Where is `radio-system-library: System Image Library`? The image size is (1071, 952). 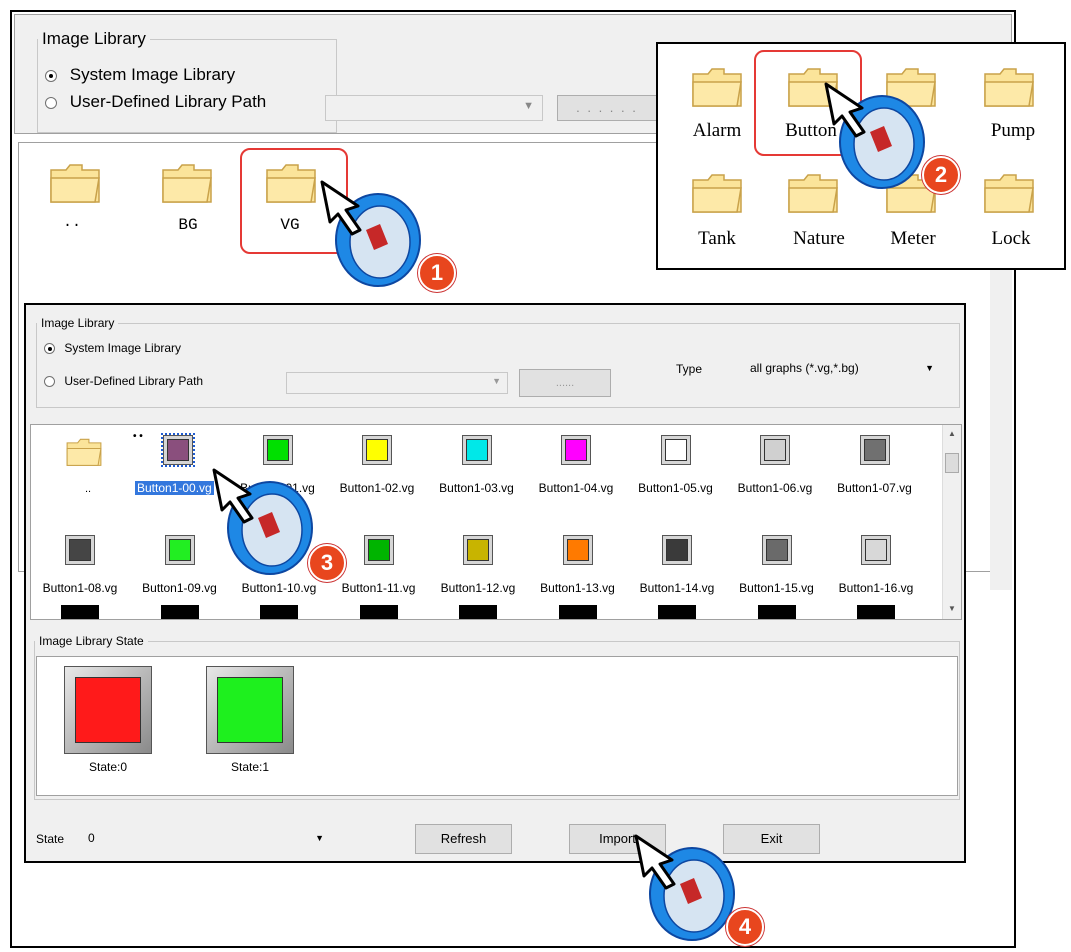 radio-system-library: System Image Library is located at coordinates (112, 348).